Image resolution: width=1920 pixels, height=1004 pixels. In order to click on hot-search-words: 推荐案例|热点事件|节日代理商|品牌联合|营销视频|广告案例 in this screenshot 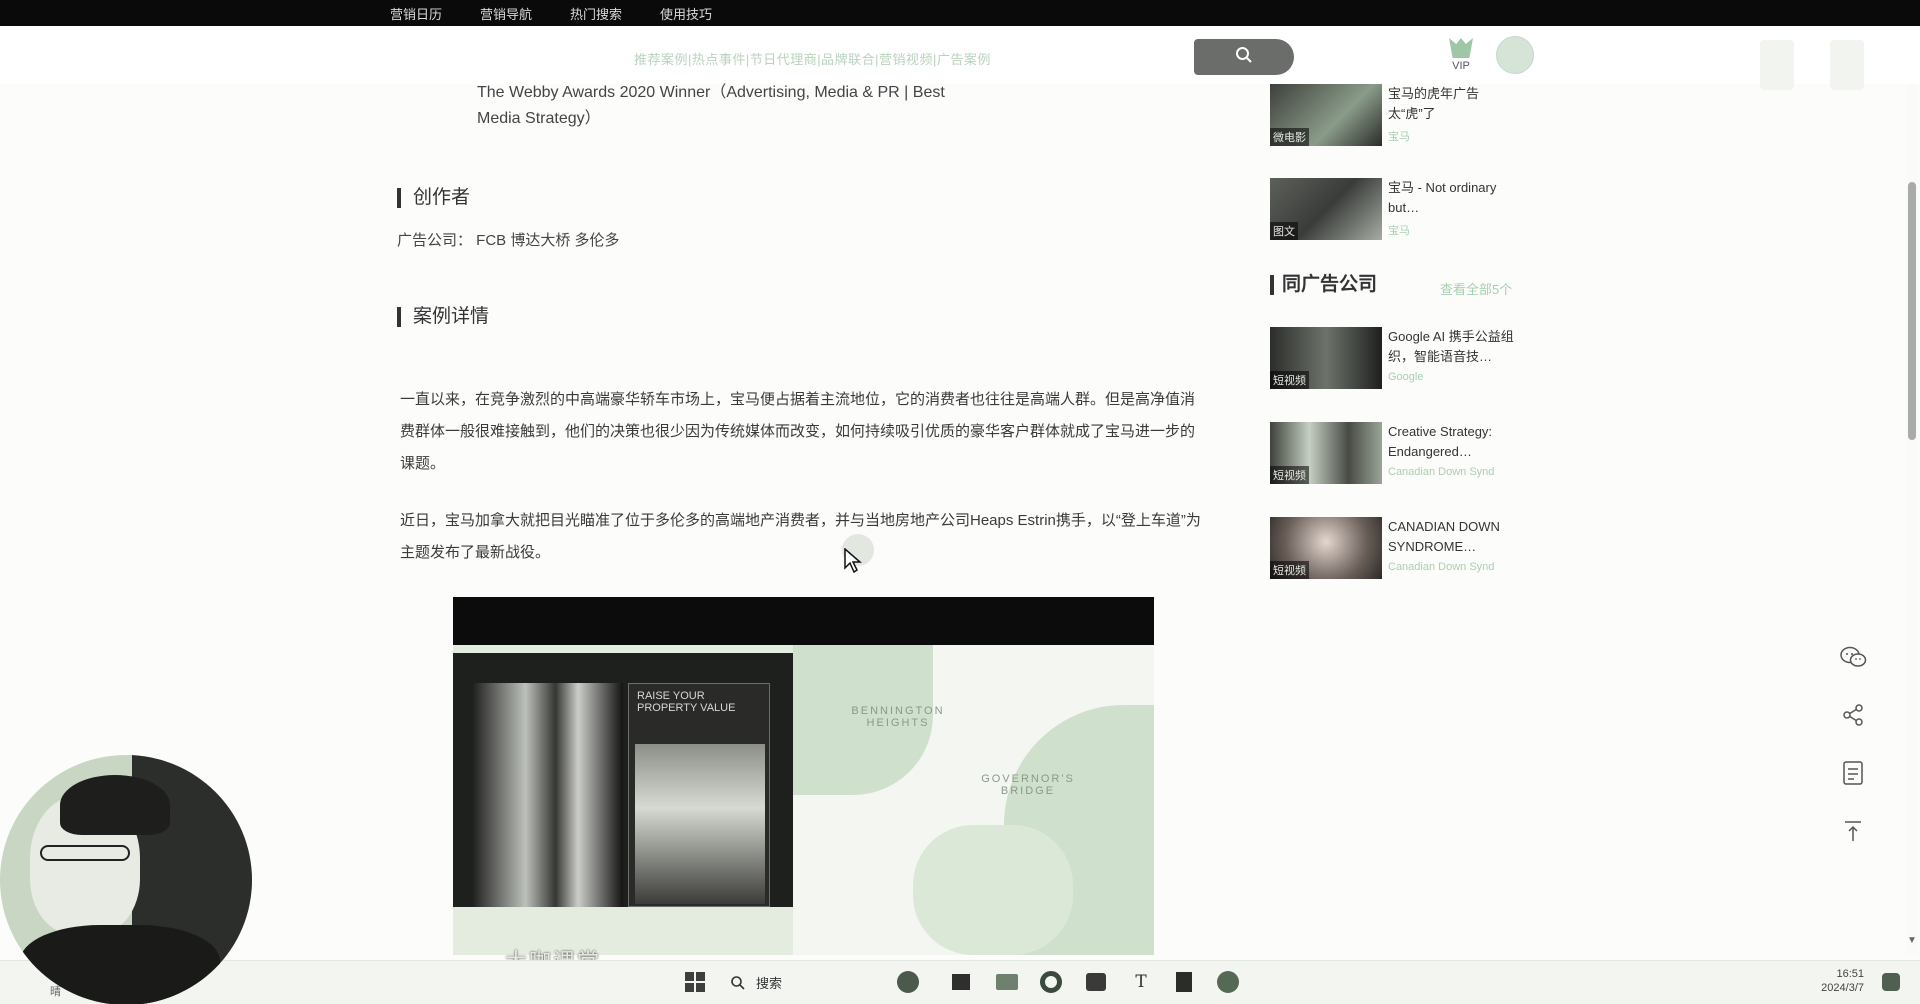, I will do `click(812, 58)`.